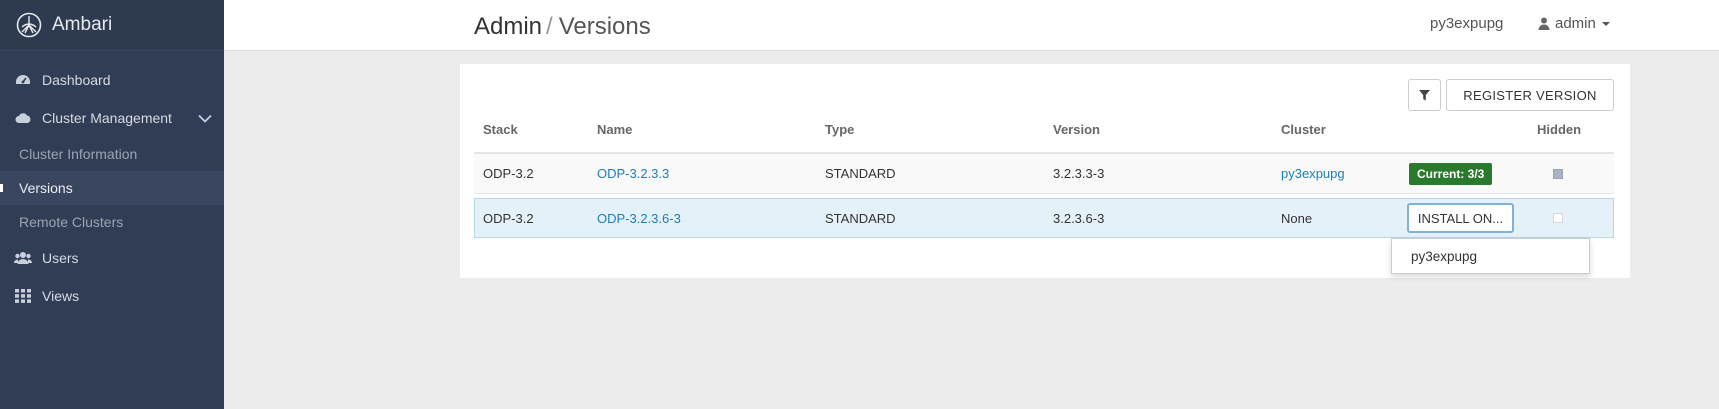  What do you see at coordinates (60, 258) in the screenshot?
I see `sidebar-item-label: Users` at bounding box center [60, 258].